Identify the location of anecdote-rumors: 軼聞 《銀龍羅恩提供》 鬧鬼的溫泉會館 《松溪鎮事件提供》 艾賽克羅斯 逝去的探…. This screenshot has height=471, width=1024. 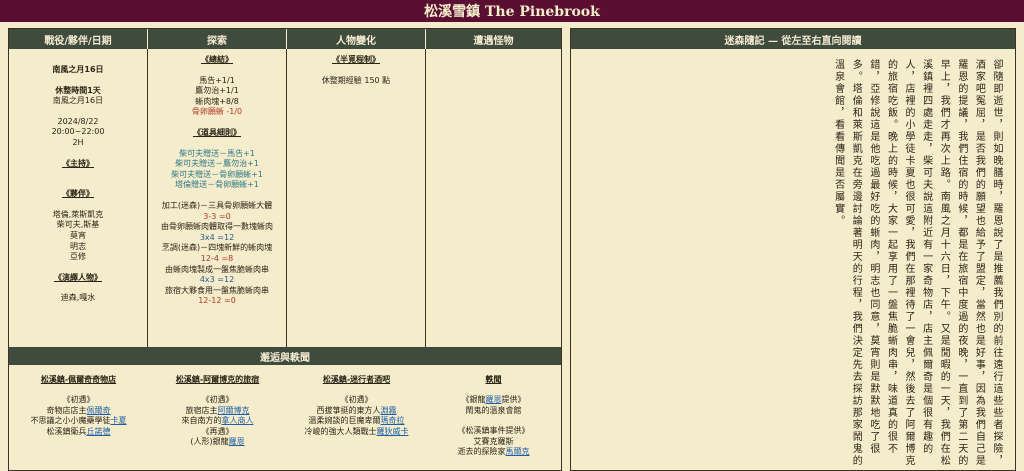
(493, 417).